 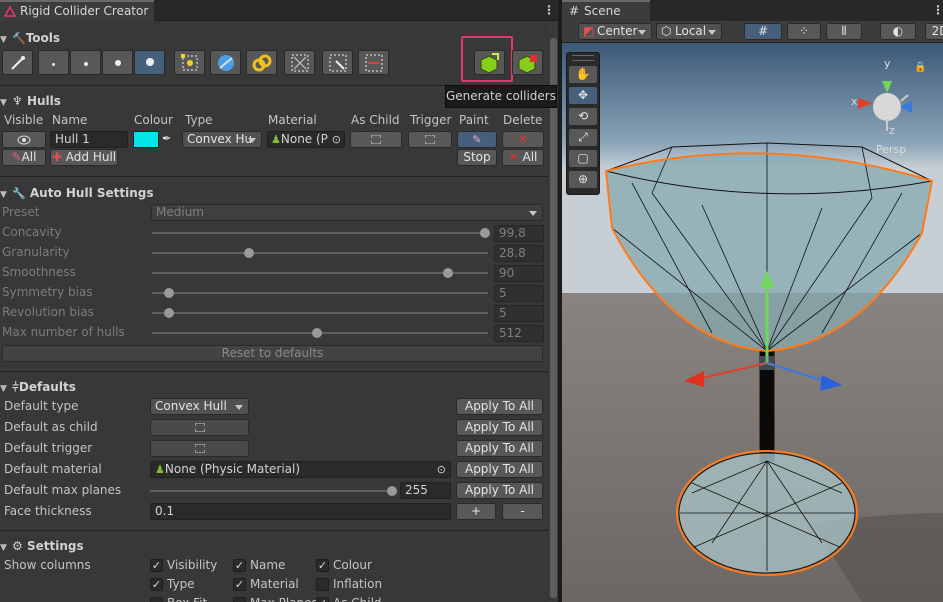 I want to click on selection-reduce-button, so click(x=299, y=62).